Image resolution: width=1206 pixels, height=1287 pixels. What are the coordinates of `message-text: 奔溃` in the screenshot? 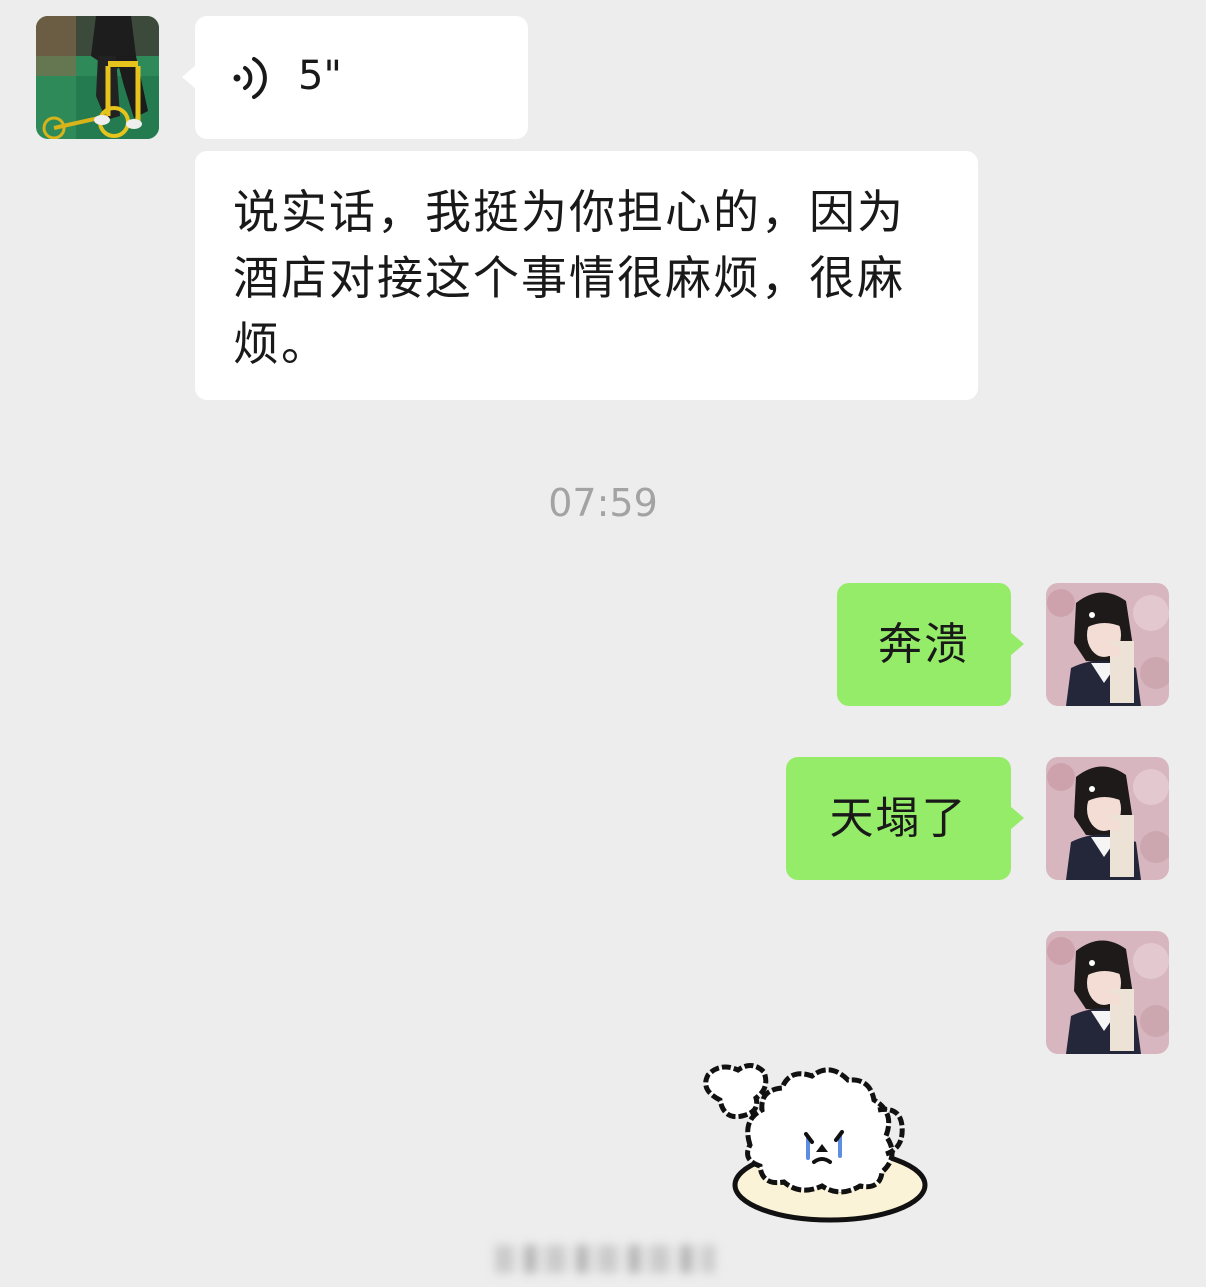 It's located at (924, 644).